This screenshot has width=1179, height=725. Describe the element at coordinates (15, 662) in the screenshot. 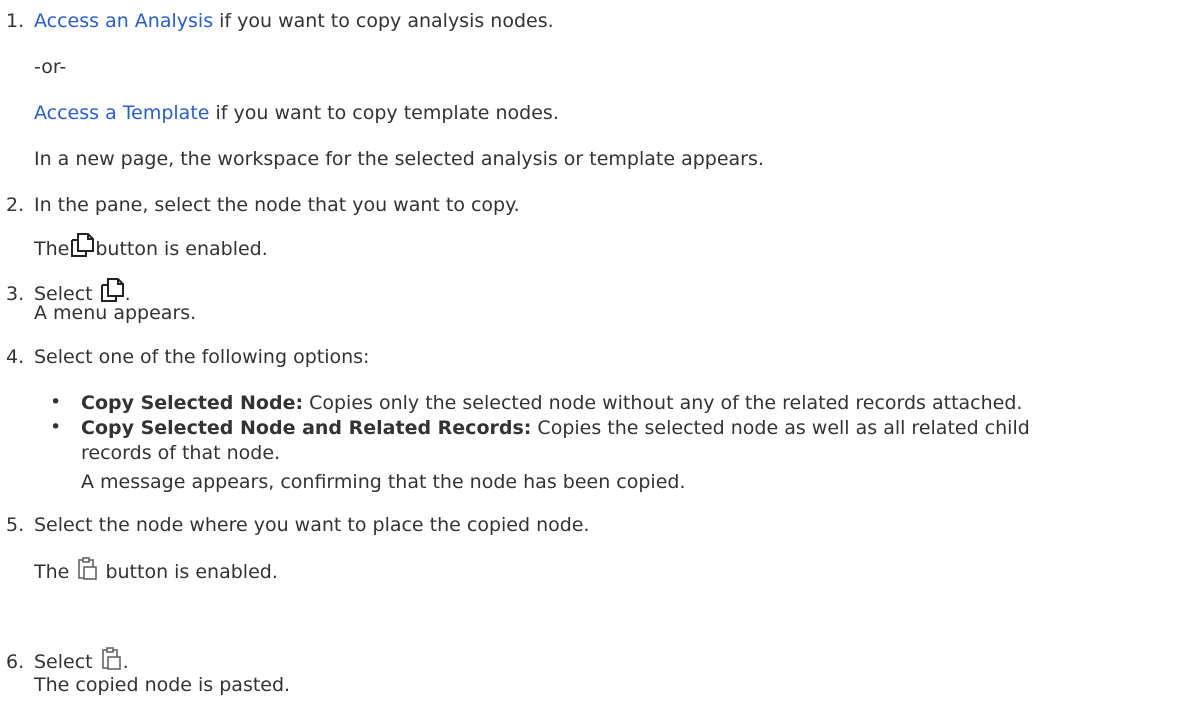

I see `step-number: 6.` at that location.